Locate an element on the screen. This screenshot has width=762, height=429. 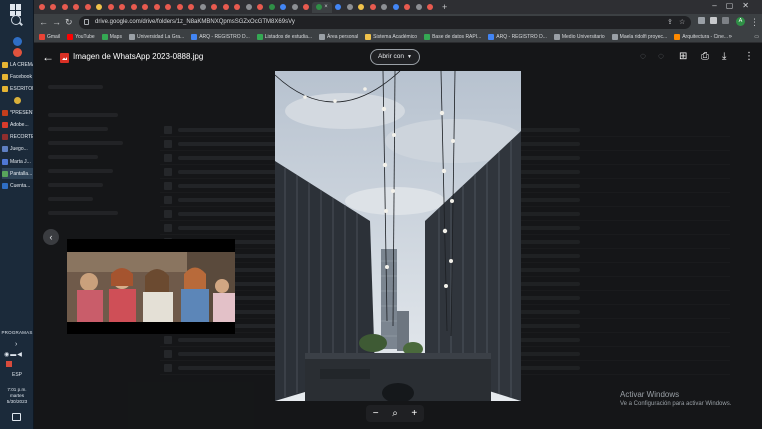
chevron-right-icon: › is located at coordinates (16, 344).